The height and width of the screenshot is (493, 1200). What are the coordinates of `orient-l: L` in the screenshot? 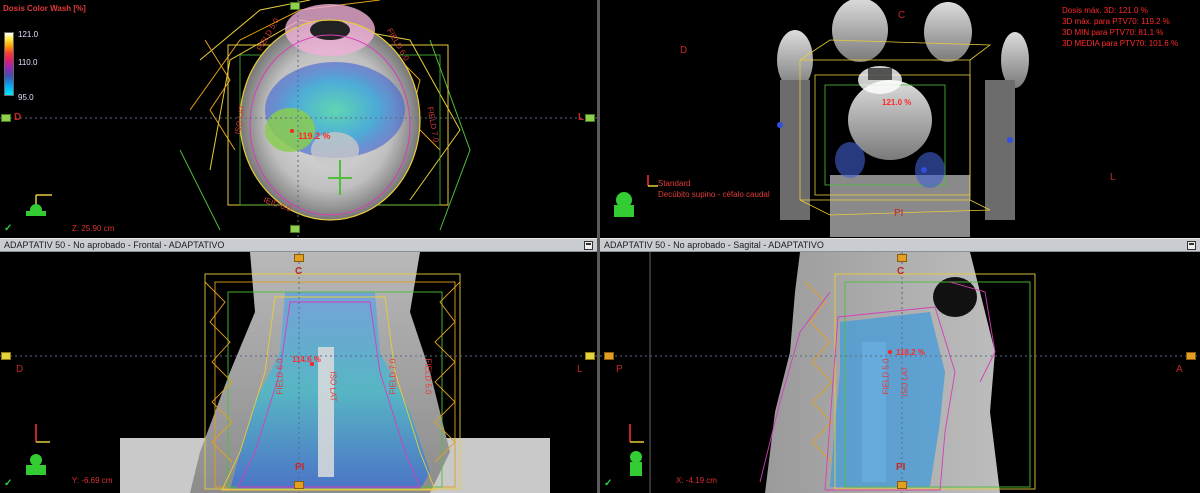 It's located at (1113, 177).